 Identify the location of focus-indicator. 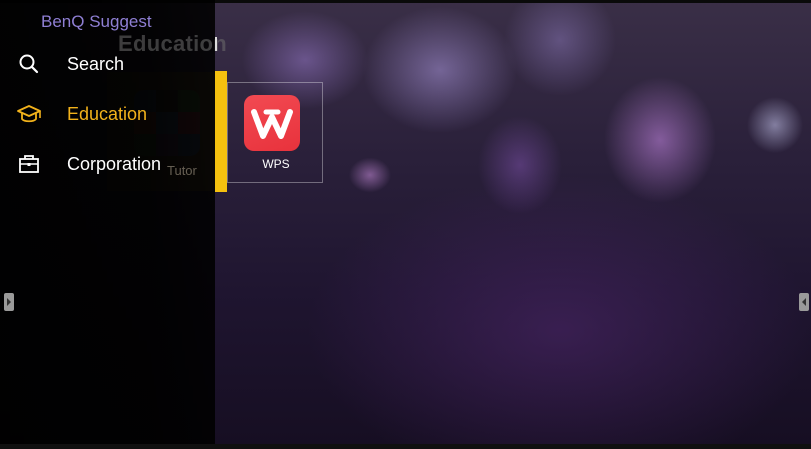
(221, 131).